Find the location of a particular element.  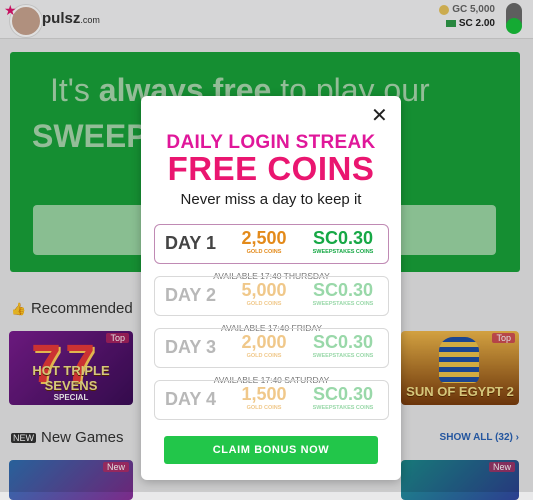

day-label: DAY 2 is located at coordinates (191, 295).